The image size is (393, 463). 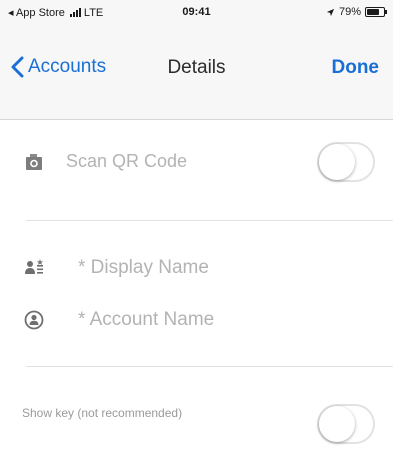 What do you see at coordinates (67, 66) in the screenshot?
I see `back-button-label: Accounts` at bounding box center [67, 66].